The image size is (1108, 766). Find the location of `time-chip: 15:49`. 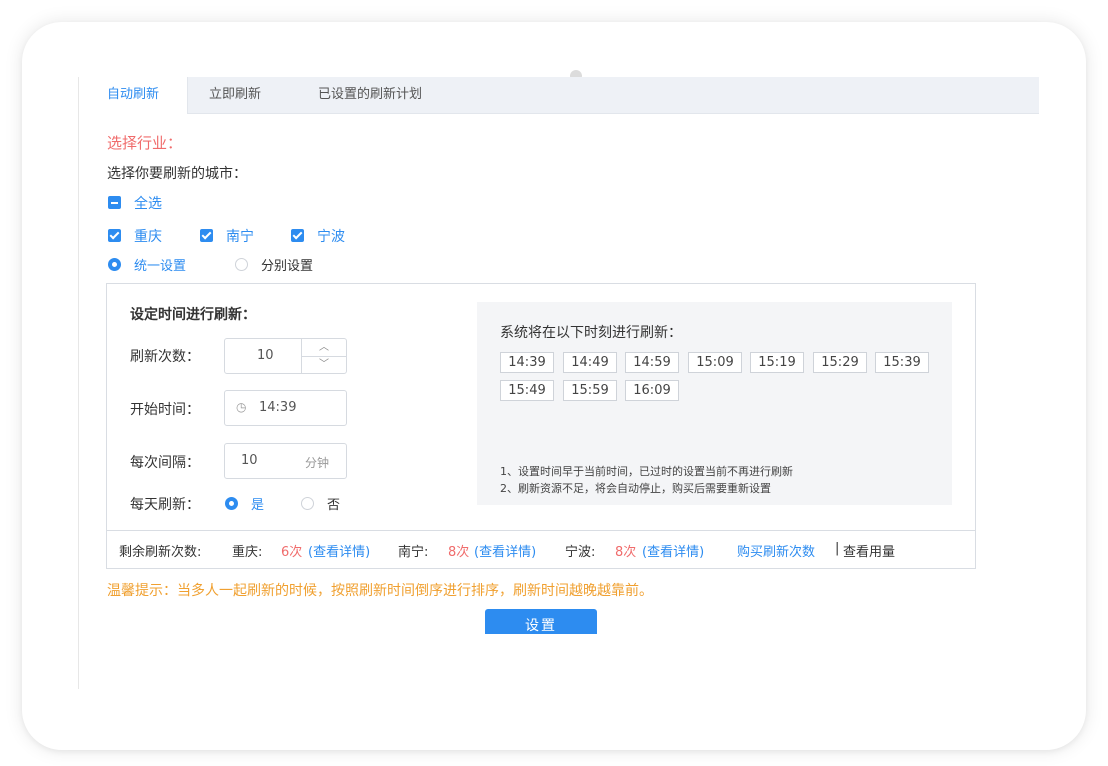

time-chip: 15:49 is located at coordinates (527, 390).